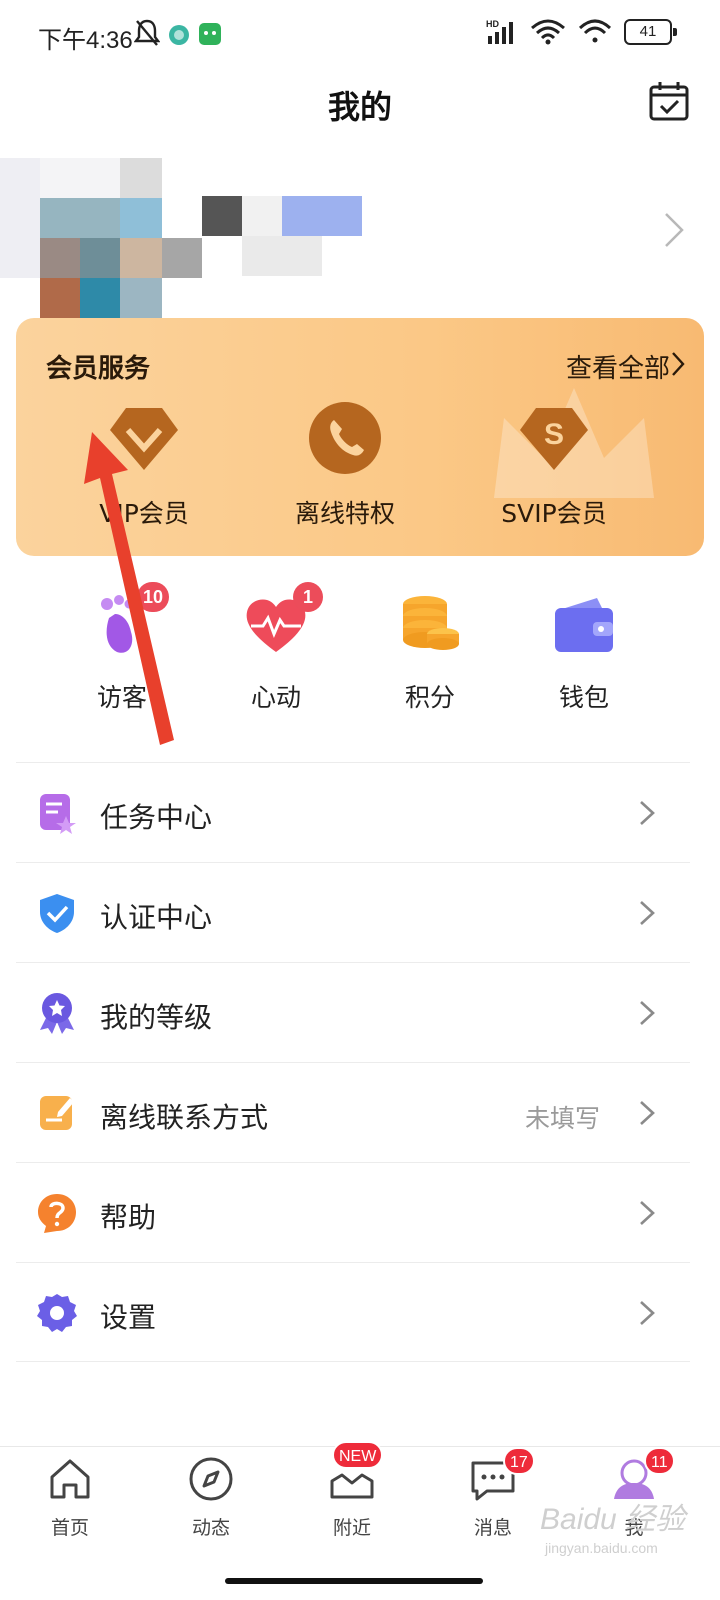 Image resolution: width=720 pixels, height=1600 pixels. I want to click on tab-label: 动态, so click(210, 1528).